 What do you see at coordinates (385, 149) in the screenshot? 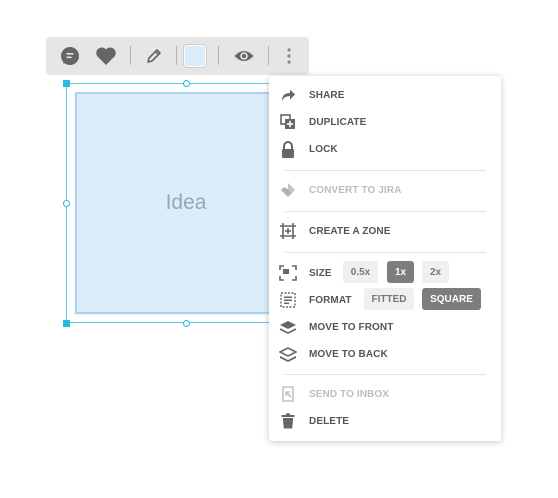
I see `menu-item-lock: LOCK` at bounding box center [385, 149].